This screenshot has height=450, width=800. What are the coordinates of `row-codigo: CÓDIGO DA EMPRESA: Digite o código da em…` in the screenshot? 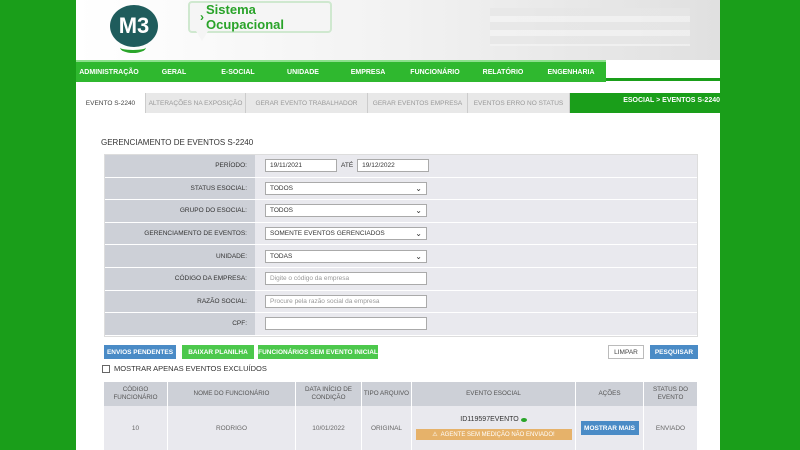 It's located at (401, 279).